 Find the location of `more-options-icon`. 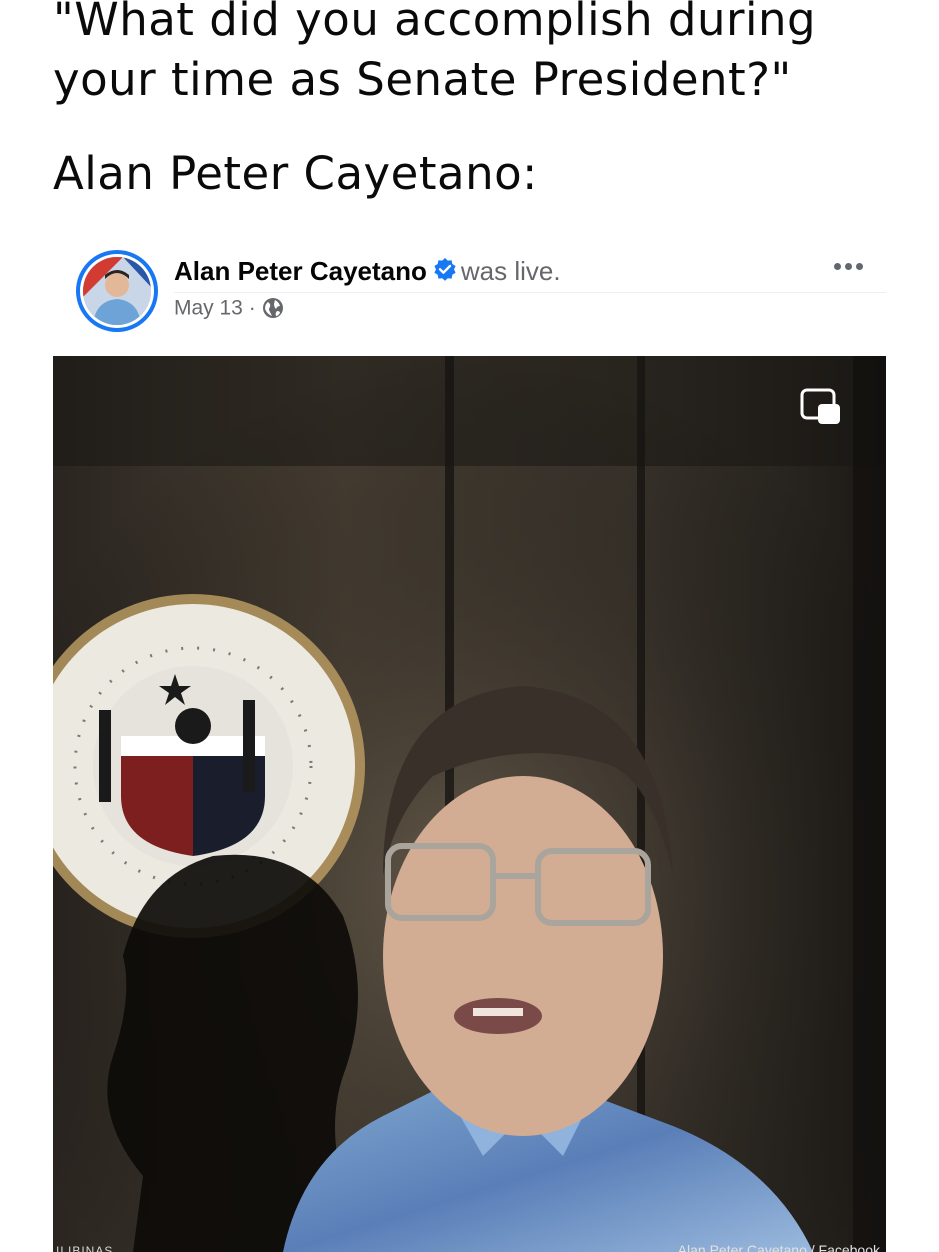

more-options-icon is located at coordinates (848, 266).